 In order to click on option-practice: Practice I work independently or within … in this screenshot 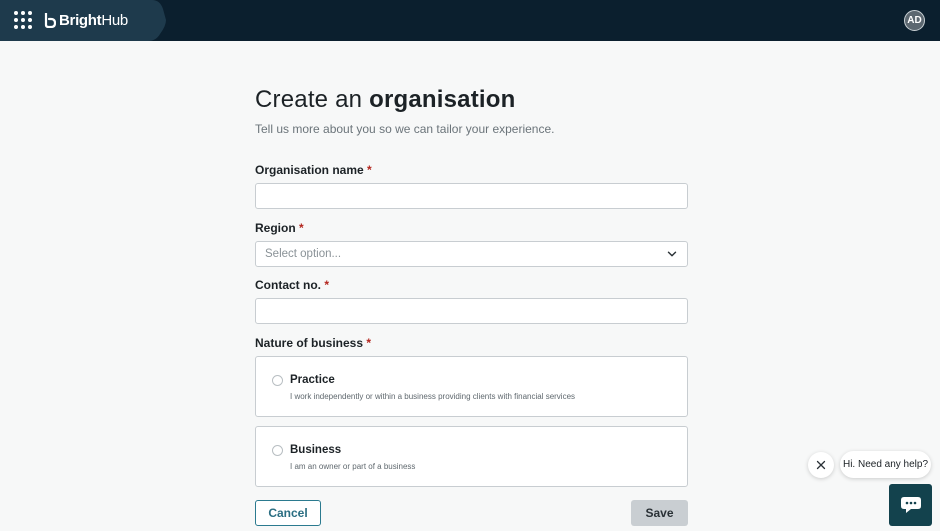, I will do `click(471, 386)`.